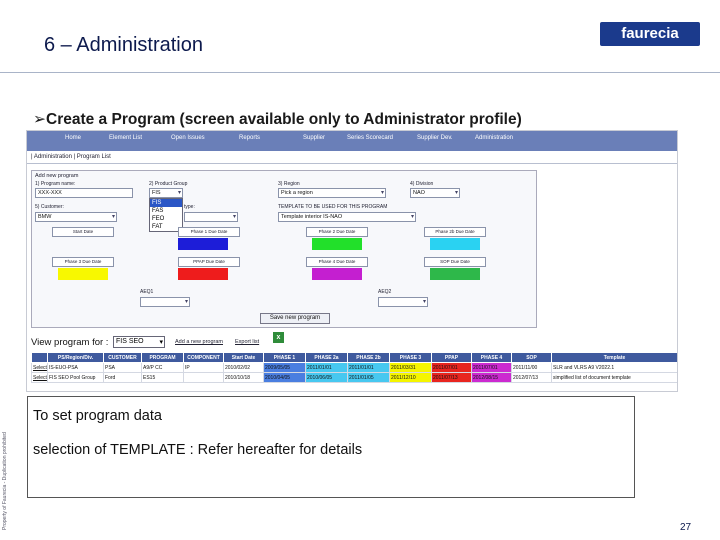  Describe the element at coordinates (55, 184) in the screenshot. I see `program-name-label: 1) Program name:` at that location.